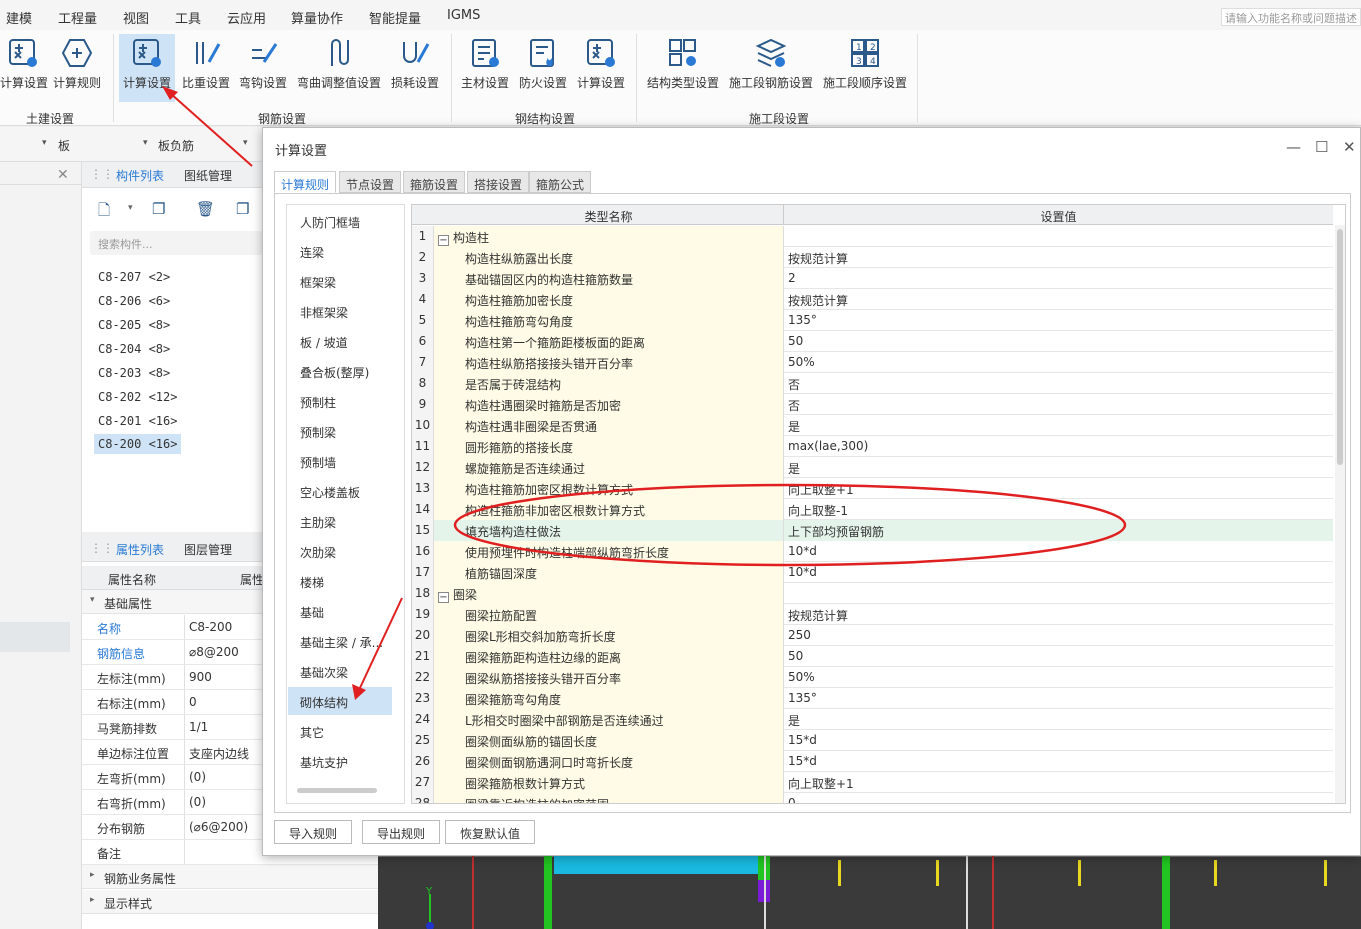  Describe the element at coordinates (1058, 278) in the screenshot. I see `setting-value-cell: 2` at that location.